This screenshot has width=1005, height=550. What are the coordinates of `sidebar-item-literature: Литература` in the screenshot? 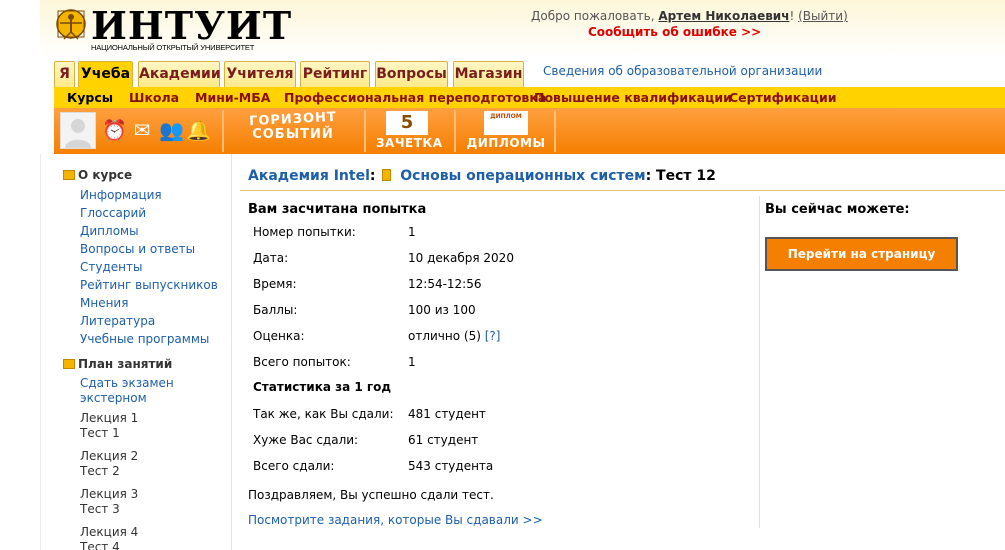 It's located at (117, 321).